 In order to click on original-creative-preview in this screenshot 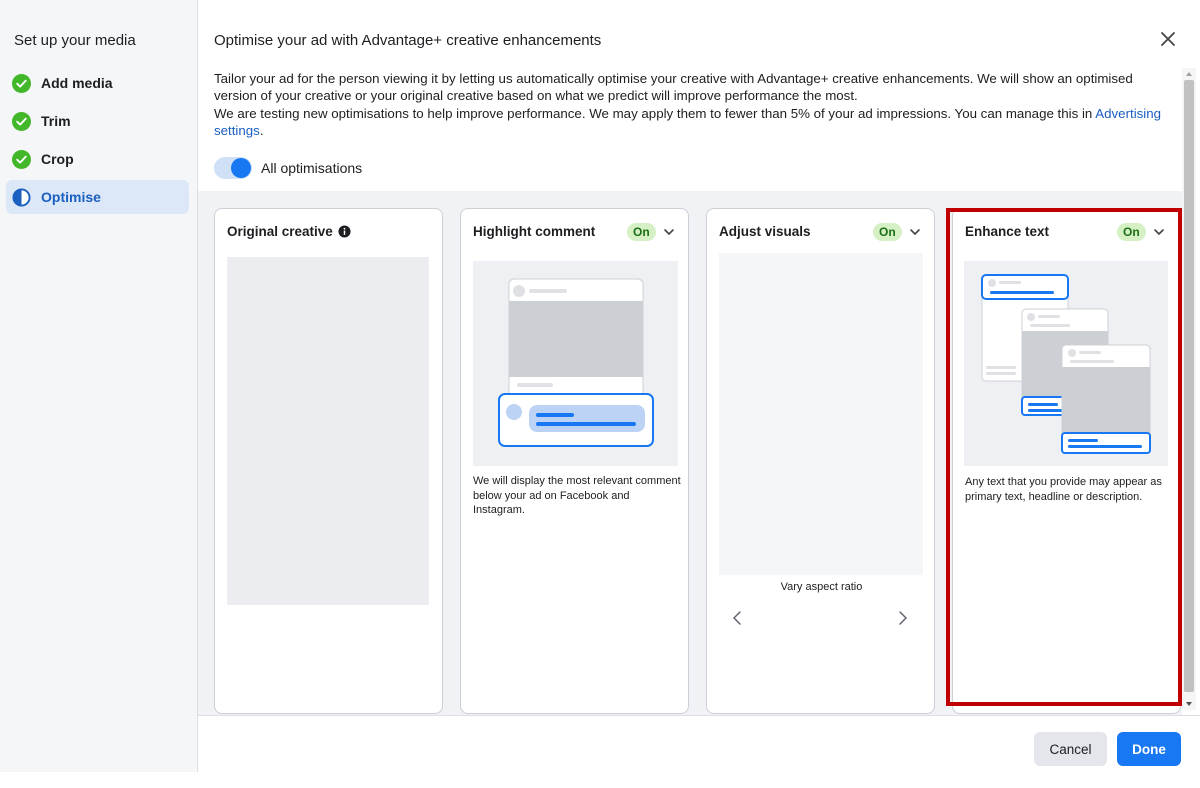, I will do `click(328, 431)`.